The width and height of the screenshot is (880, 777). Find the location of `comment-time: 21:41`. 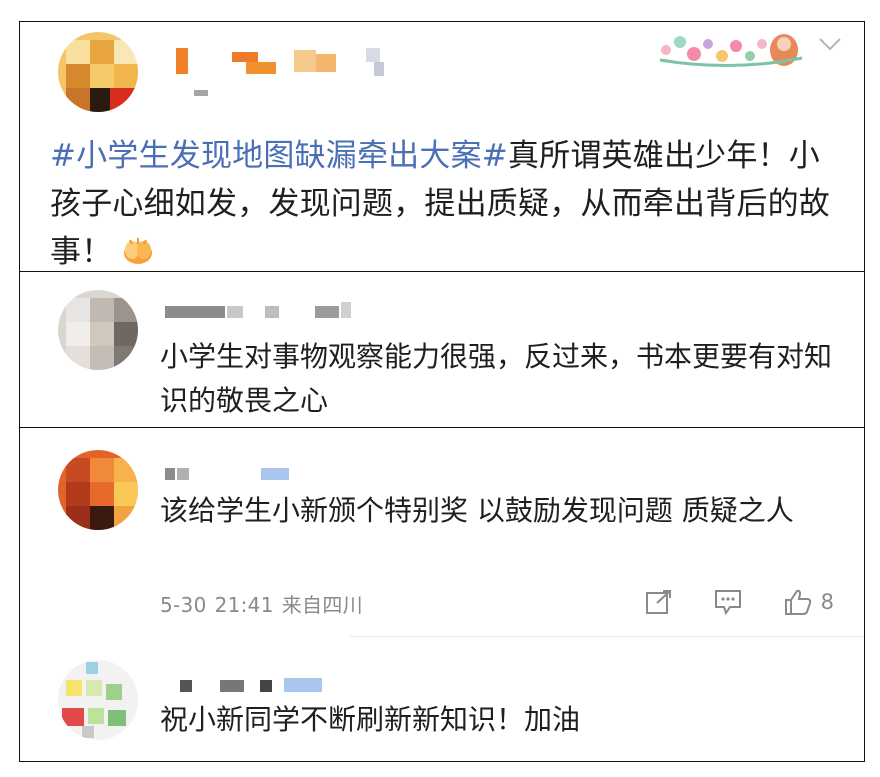

comment-time: 21:41 is located at coordinates (244, 605).